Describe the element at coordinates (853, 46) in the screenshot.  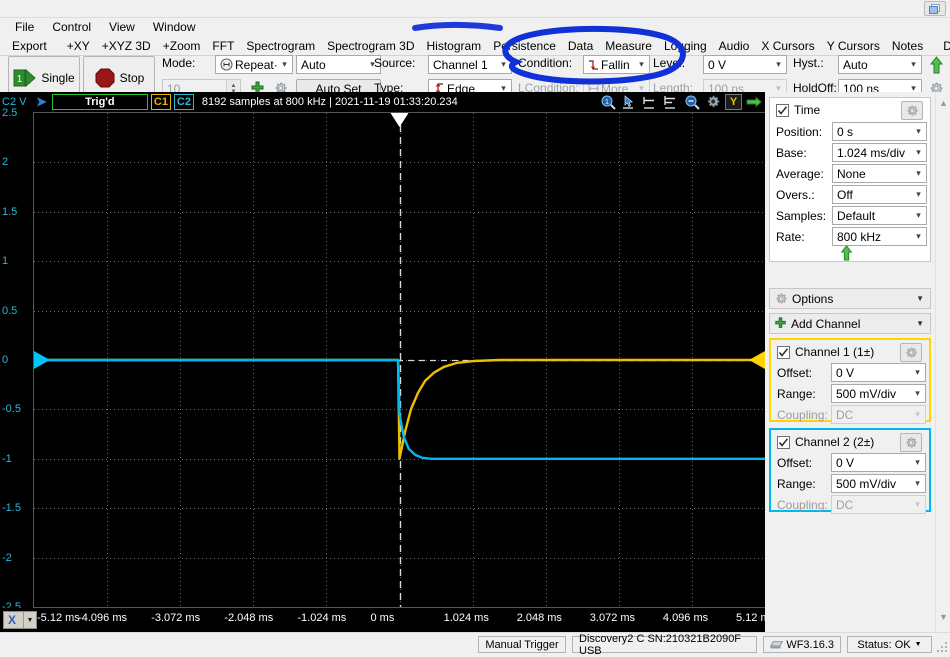
I see `toolbar-item-y-cursors: Y Cursors` at that location.